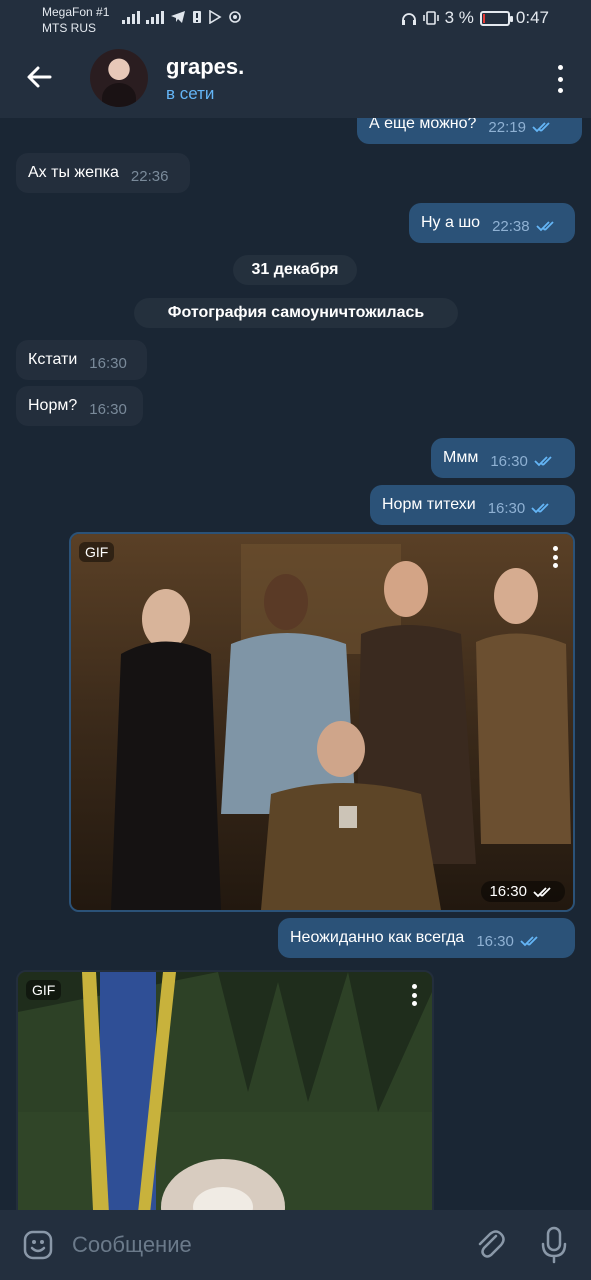 Image resolution: width=591 pixels, height=1280 pixels. Describe the element at coordinates (53, 405) in the screenshot. I see `message-text: Норм?` at that location.